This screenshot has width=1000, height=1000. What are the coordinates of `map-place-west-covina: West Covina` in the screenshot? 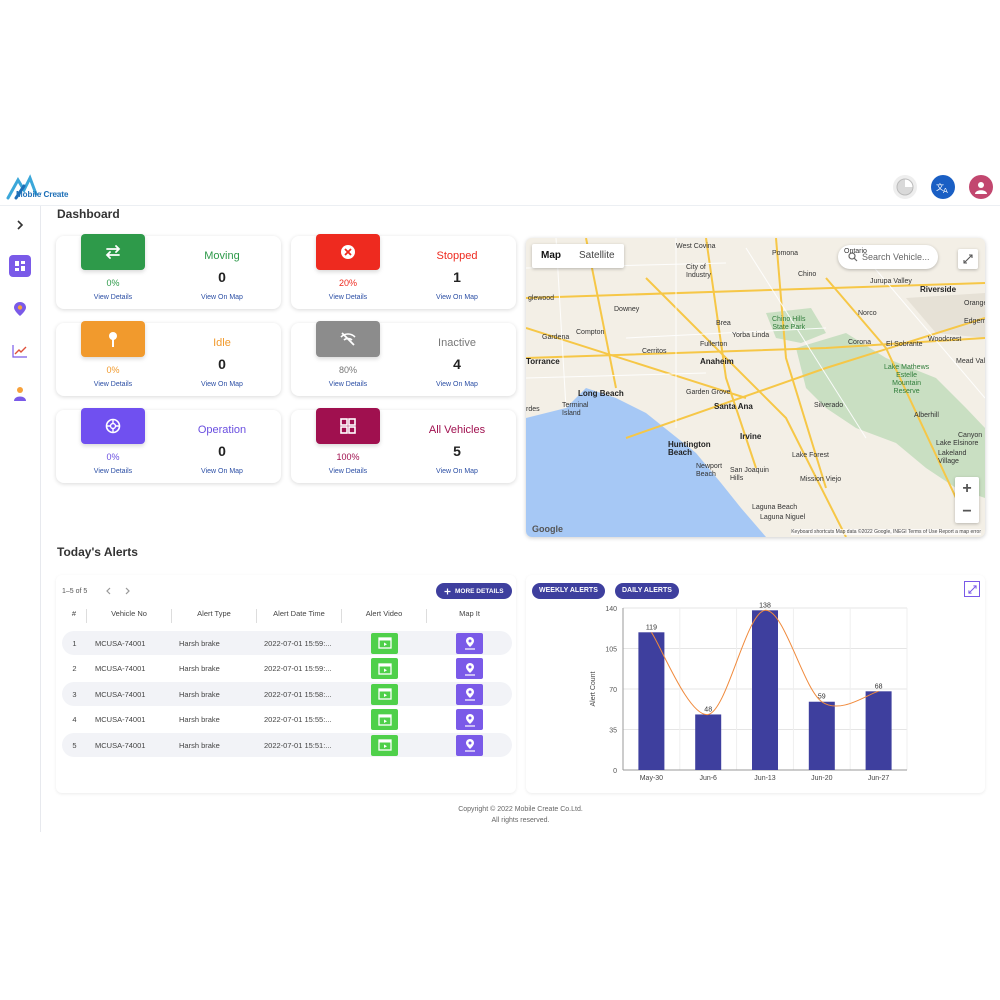 It's located at (696, 246).